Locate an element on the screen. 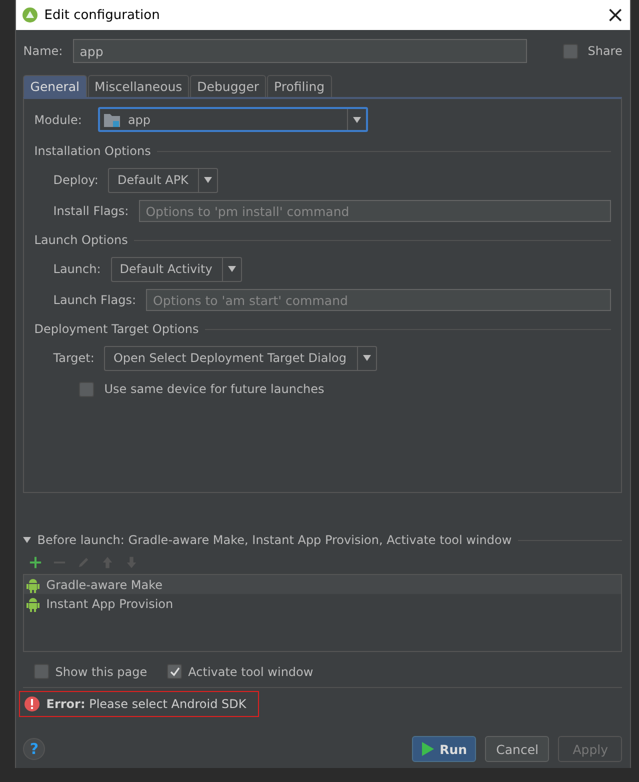 Image resolution: width=639 pixels, height=782 pixels. dialog-button: Cancel is located at coordinates (517, 749).